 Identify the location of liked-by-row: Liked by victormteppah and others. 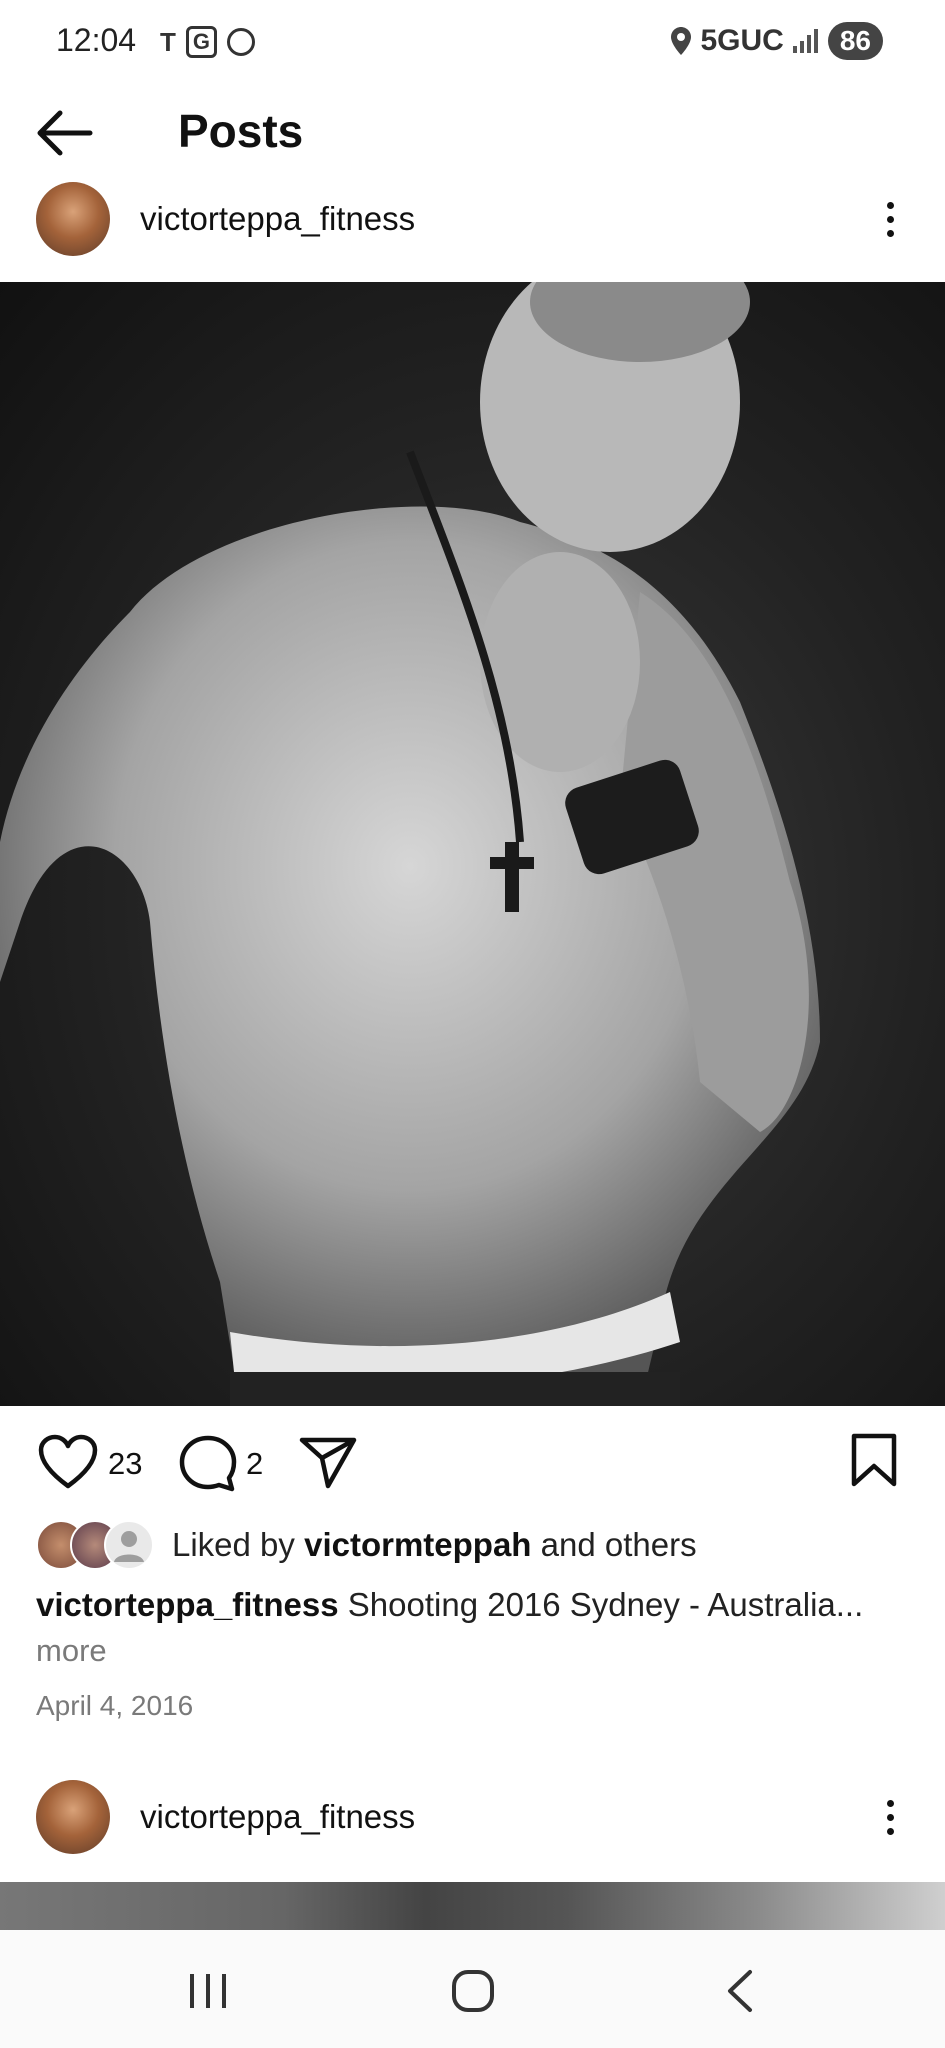
(366, 1545).